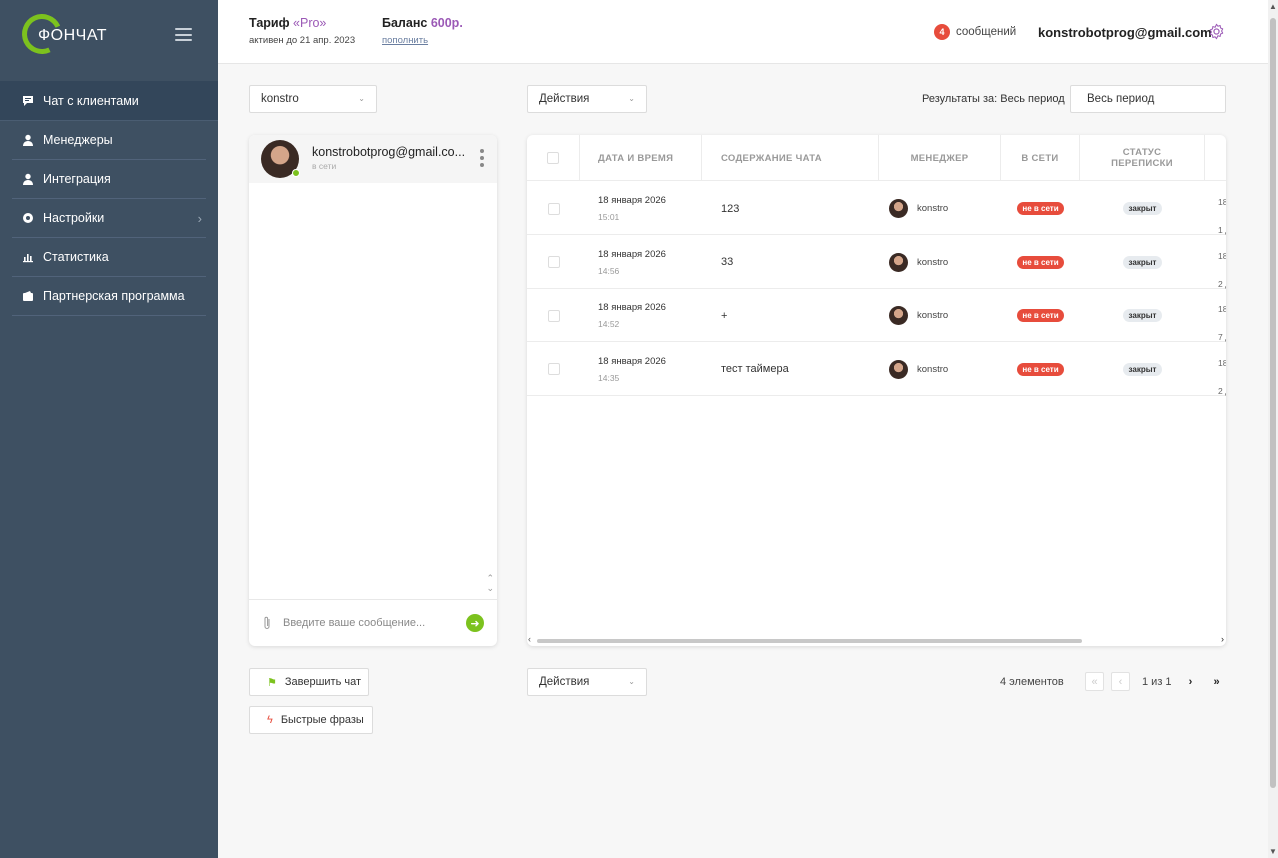  Describe the element at coordinates (373, 159) in the screenshot. I see `chat-contact-header: konstrobotprog@gmail.co... в сети` at that location.